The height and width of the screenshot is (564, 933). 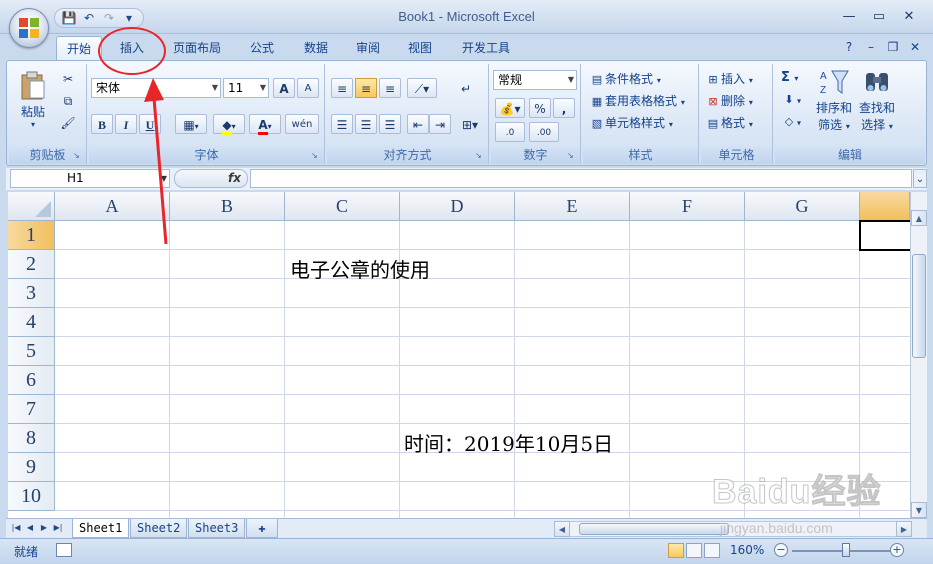 What do you see at coordinates (58, 528) in the screenshot?
I see `last-sheet-icon: ▶|` at bounding box center [58, 528].